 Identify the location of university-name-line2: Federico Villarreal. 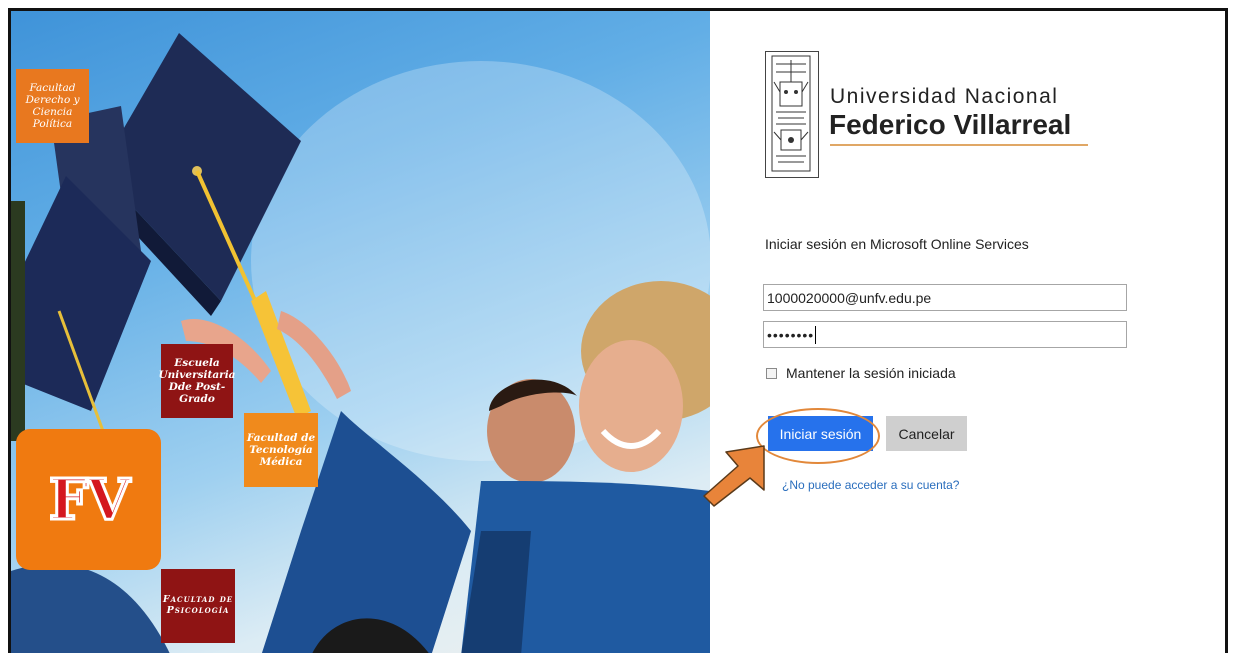
(950, 124).